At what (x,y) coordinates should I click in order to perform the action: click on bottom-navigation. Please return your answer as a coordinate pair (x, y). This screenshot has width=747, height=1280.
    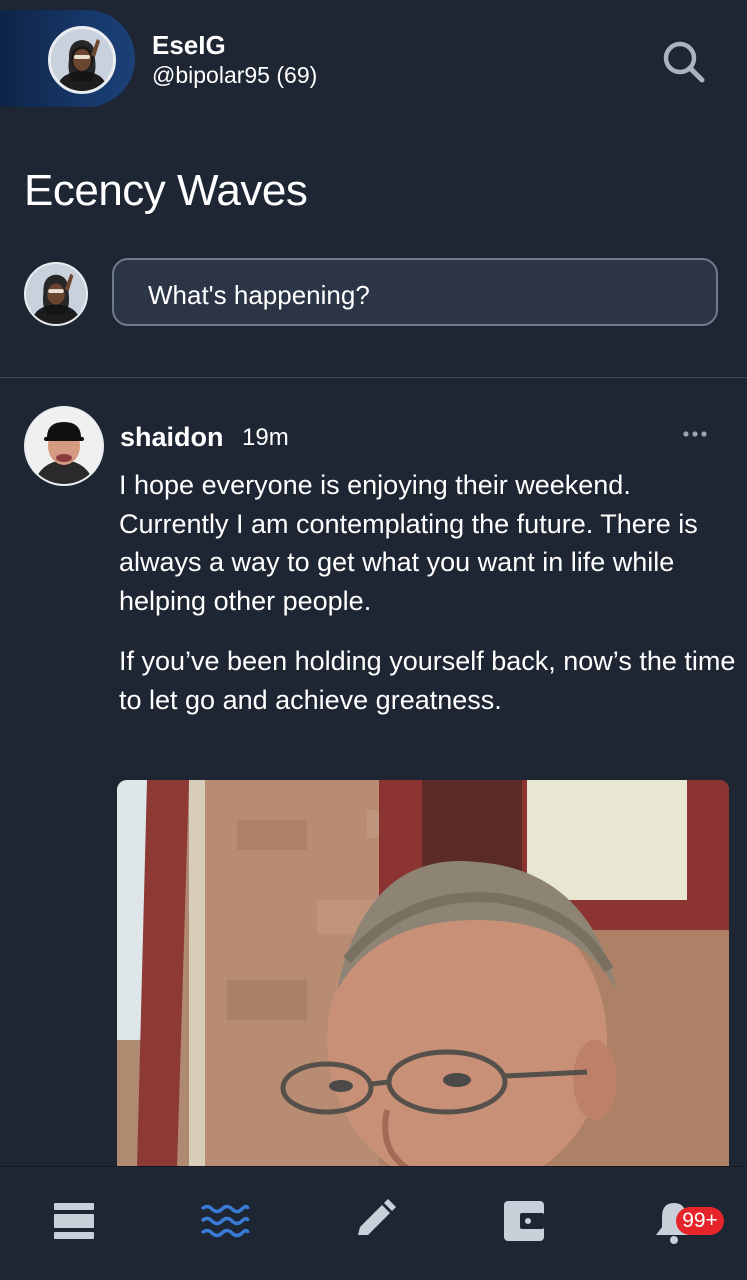
    Looking at the image, I should click on (373, 1223).